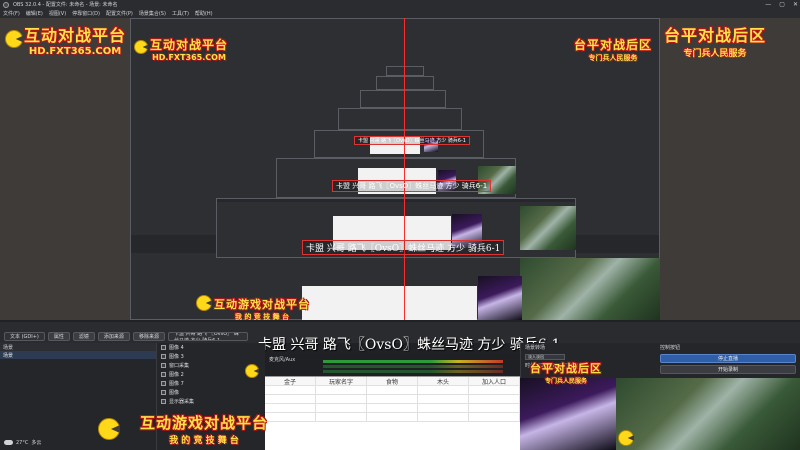  I want to click on audio-mixer: 麦克风/Aux, so click(392, 366).